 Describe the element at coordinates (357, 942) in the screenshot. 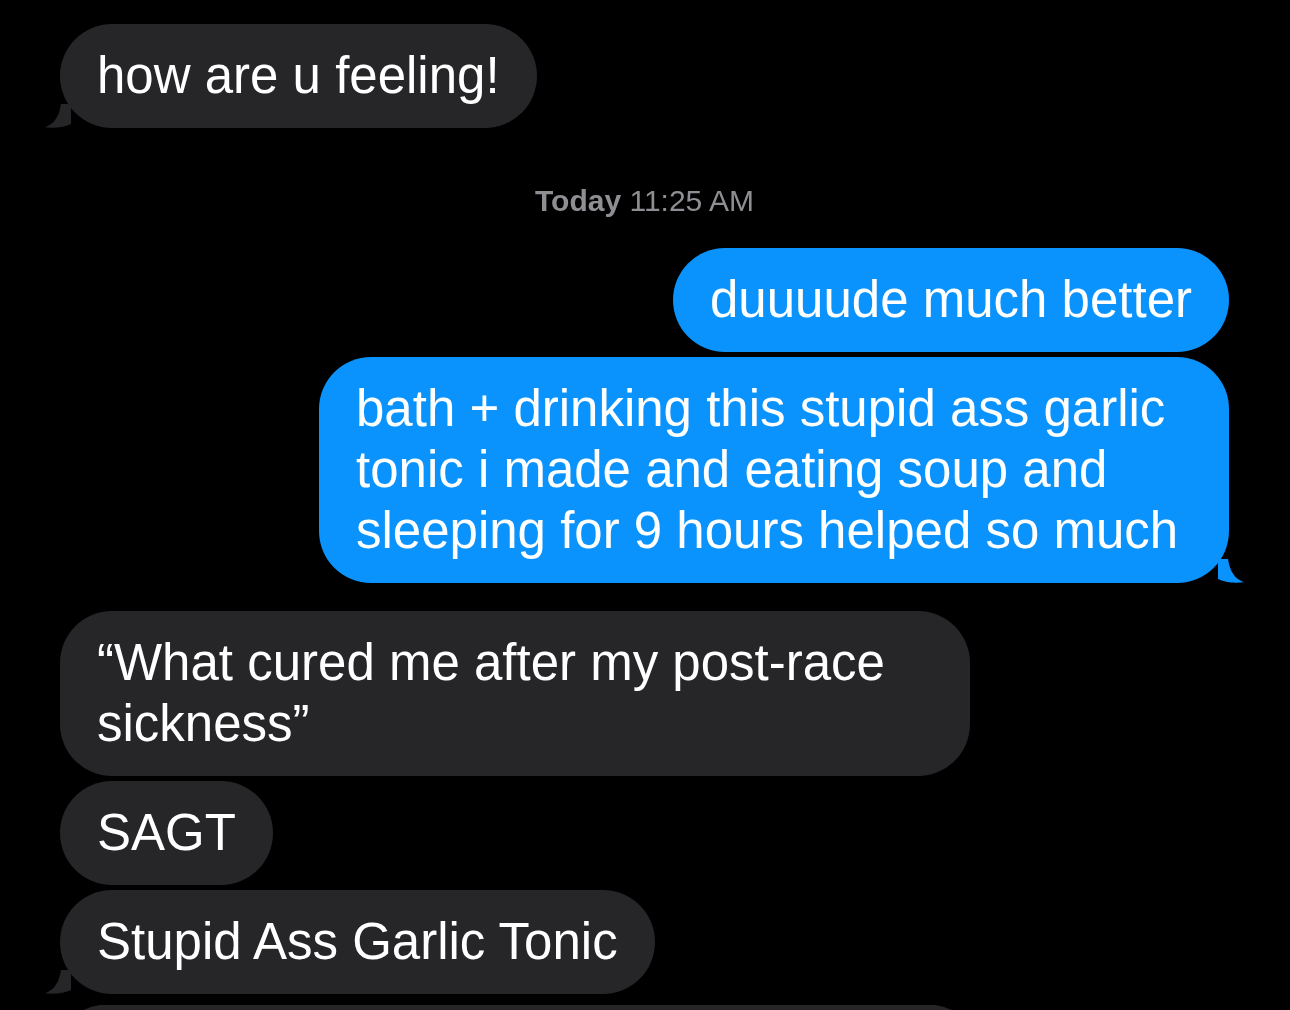

I see `received-message: Stupid Ass Garlic Tonic` at that location.